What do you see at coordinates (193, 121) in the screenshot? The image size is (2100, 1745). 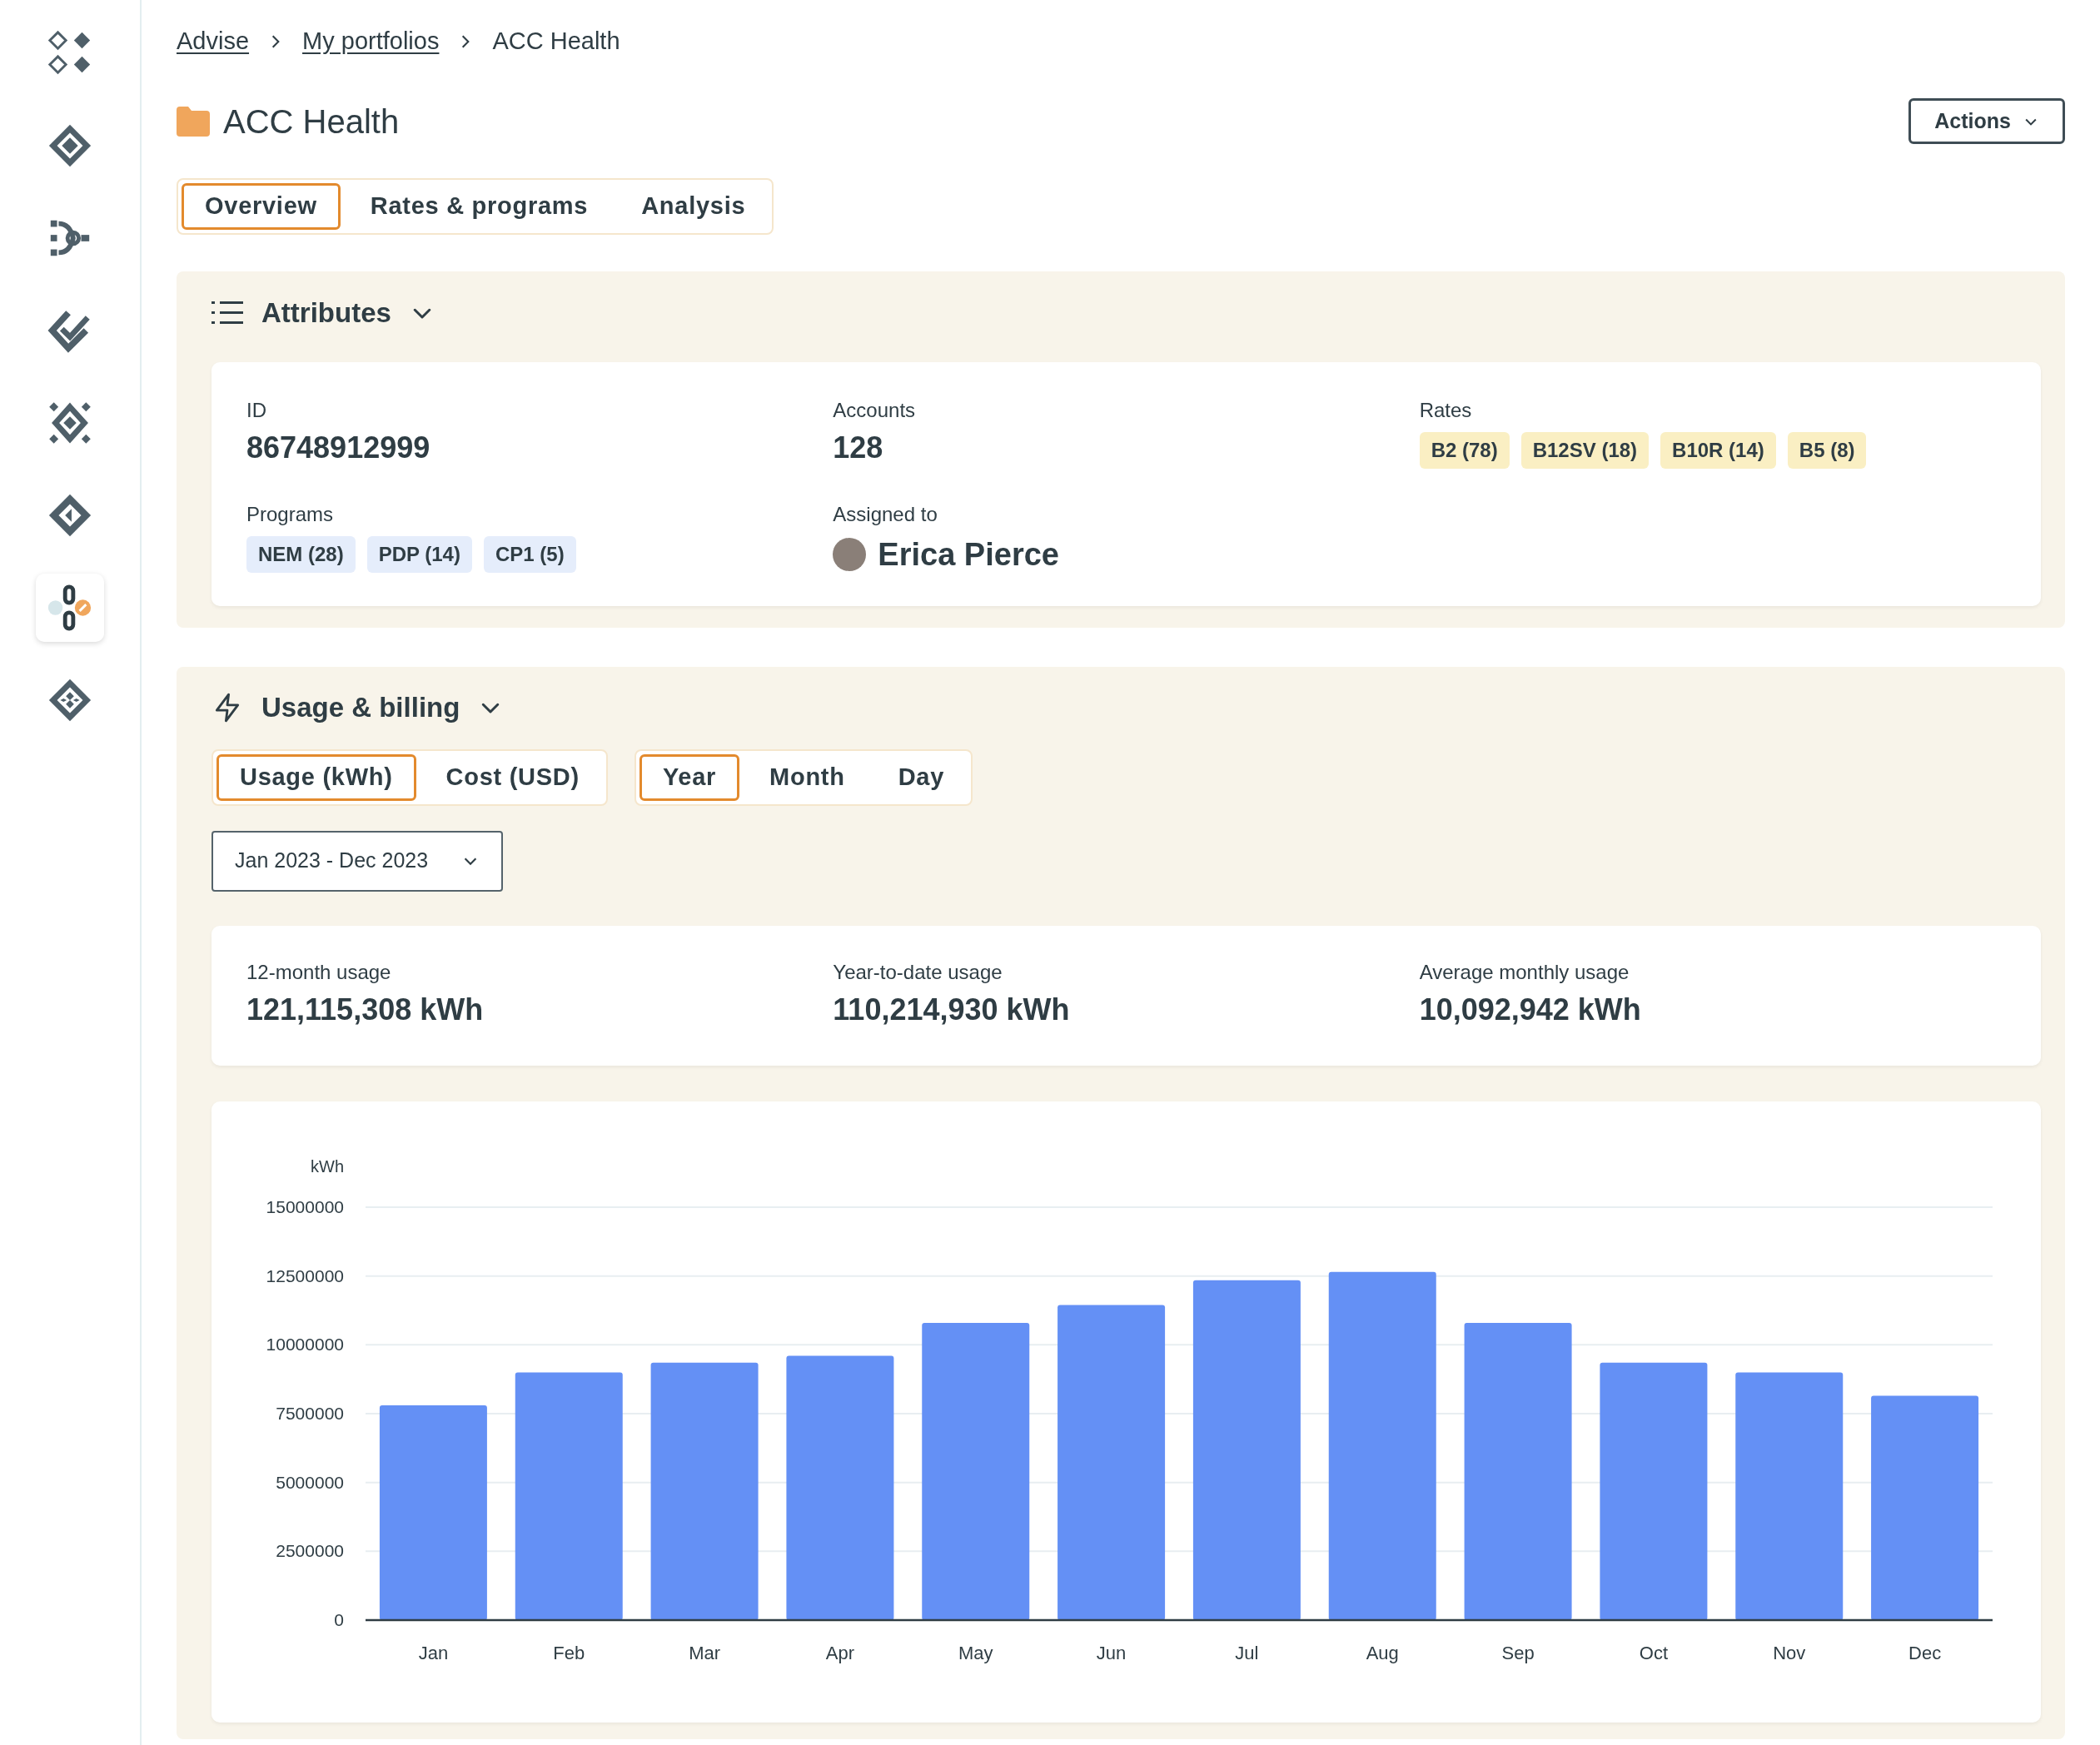 I see `folder-icon` at bounding box center [193, 121].